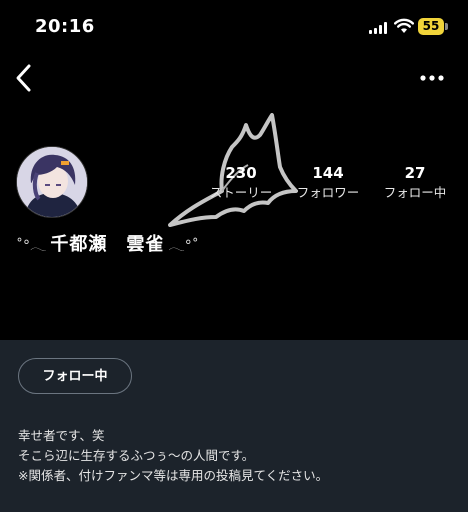 The width and height of the screenshot is (468, 512). Describe the element at coordinates (328, 183) in the screenshot. I see `stat-followers: 144 フォロワー` at that location.